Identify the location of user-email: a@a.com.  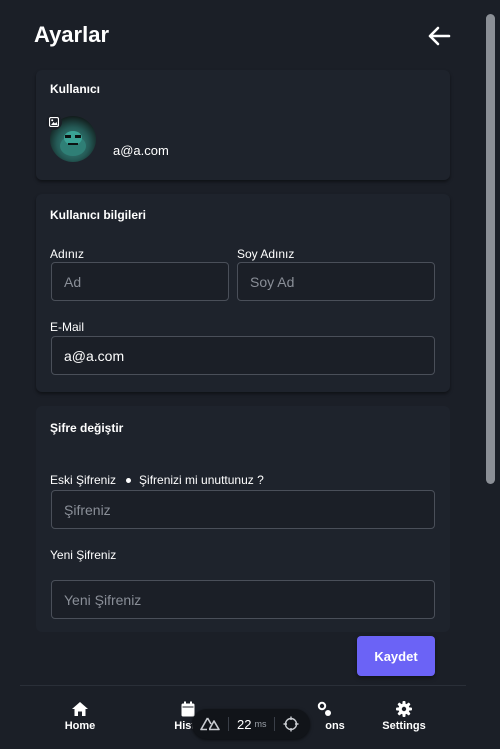
(141, 150).